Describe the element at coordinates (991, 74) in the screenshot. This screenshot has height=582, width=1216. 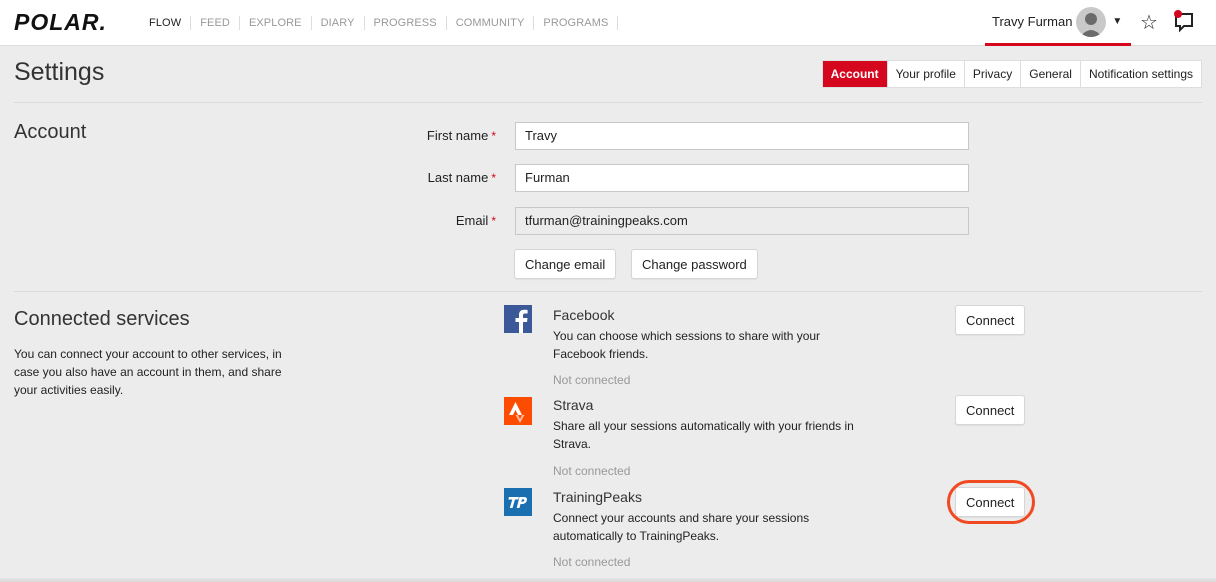
I see `tab-privacy: Privacy` at that location.